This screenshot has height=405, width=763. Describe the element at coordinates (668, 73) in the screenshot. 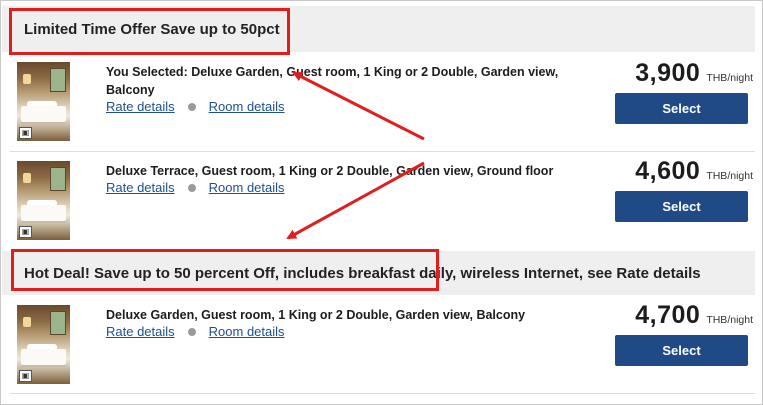

I see `price-amount: 3,900` at that location.